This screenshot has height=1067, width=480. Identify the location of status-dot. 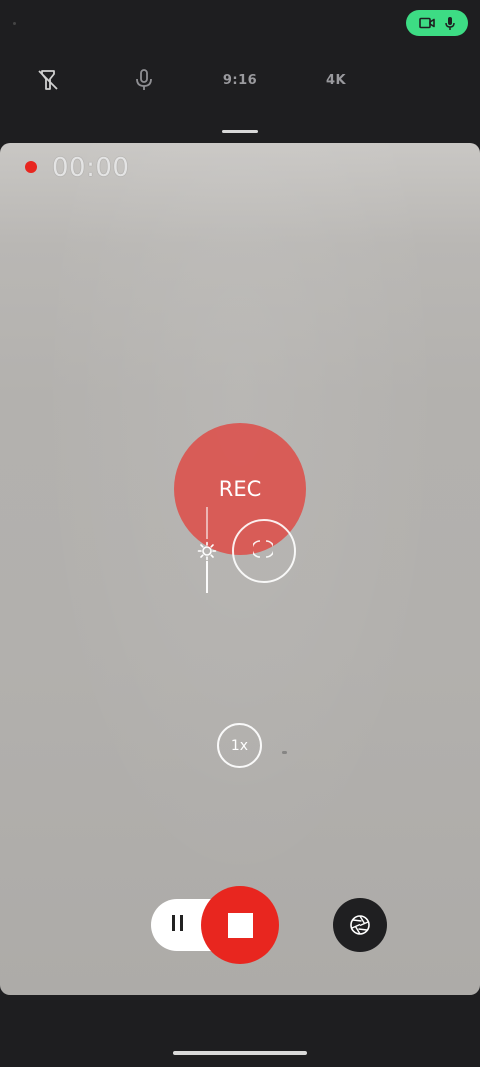
(14, 23).